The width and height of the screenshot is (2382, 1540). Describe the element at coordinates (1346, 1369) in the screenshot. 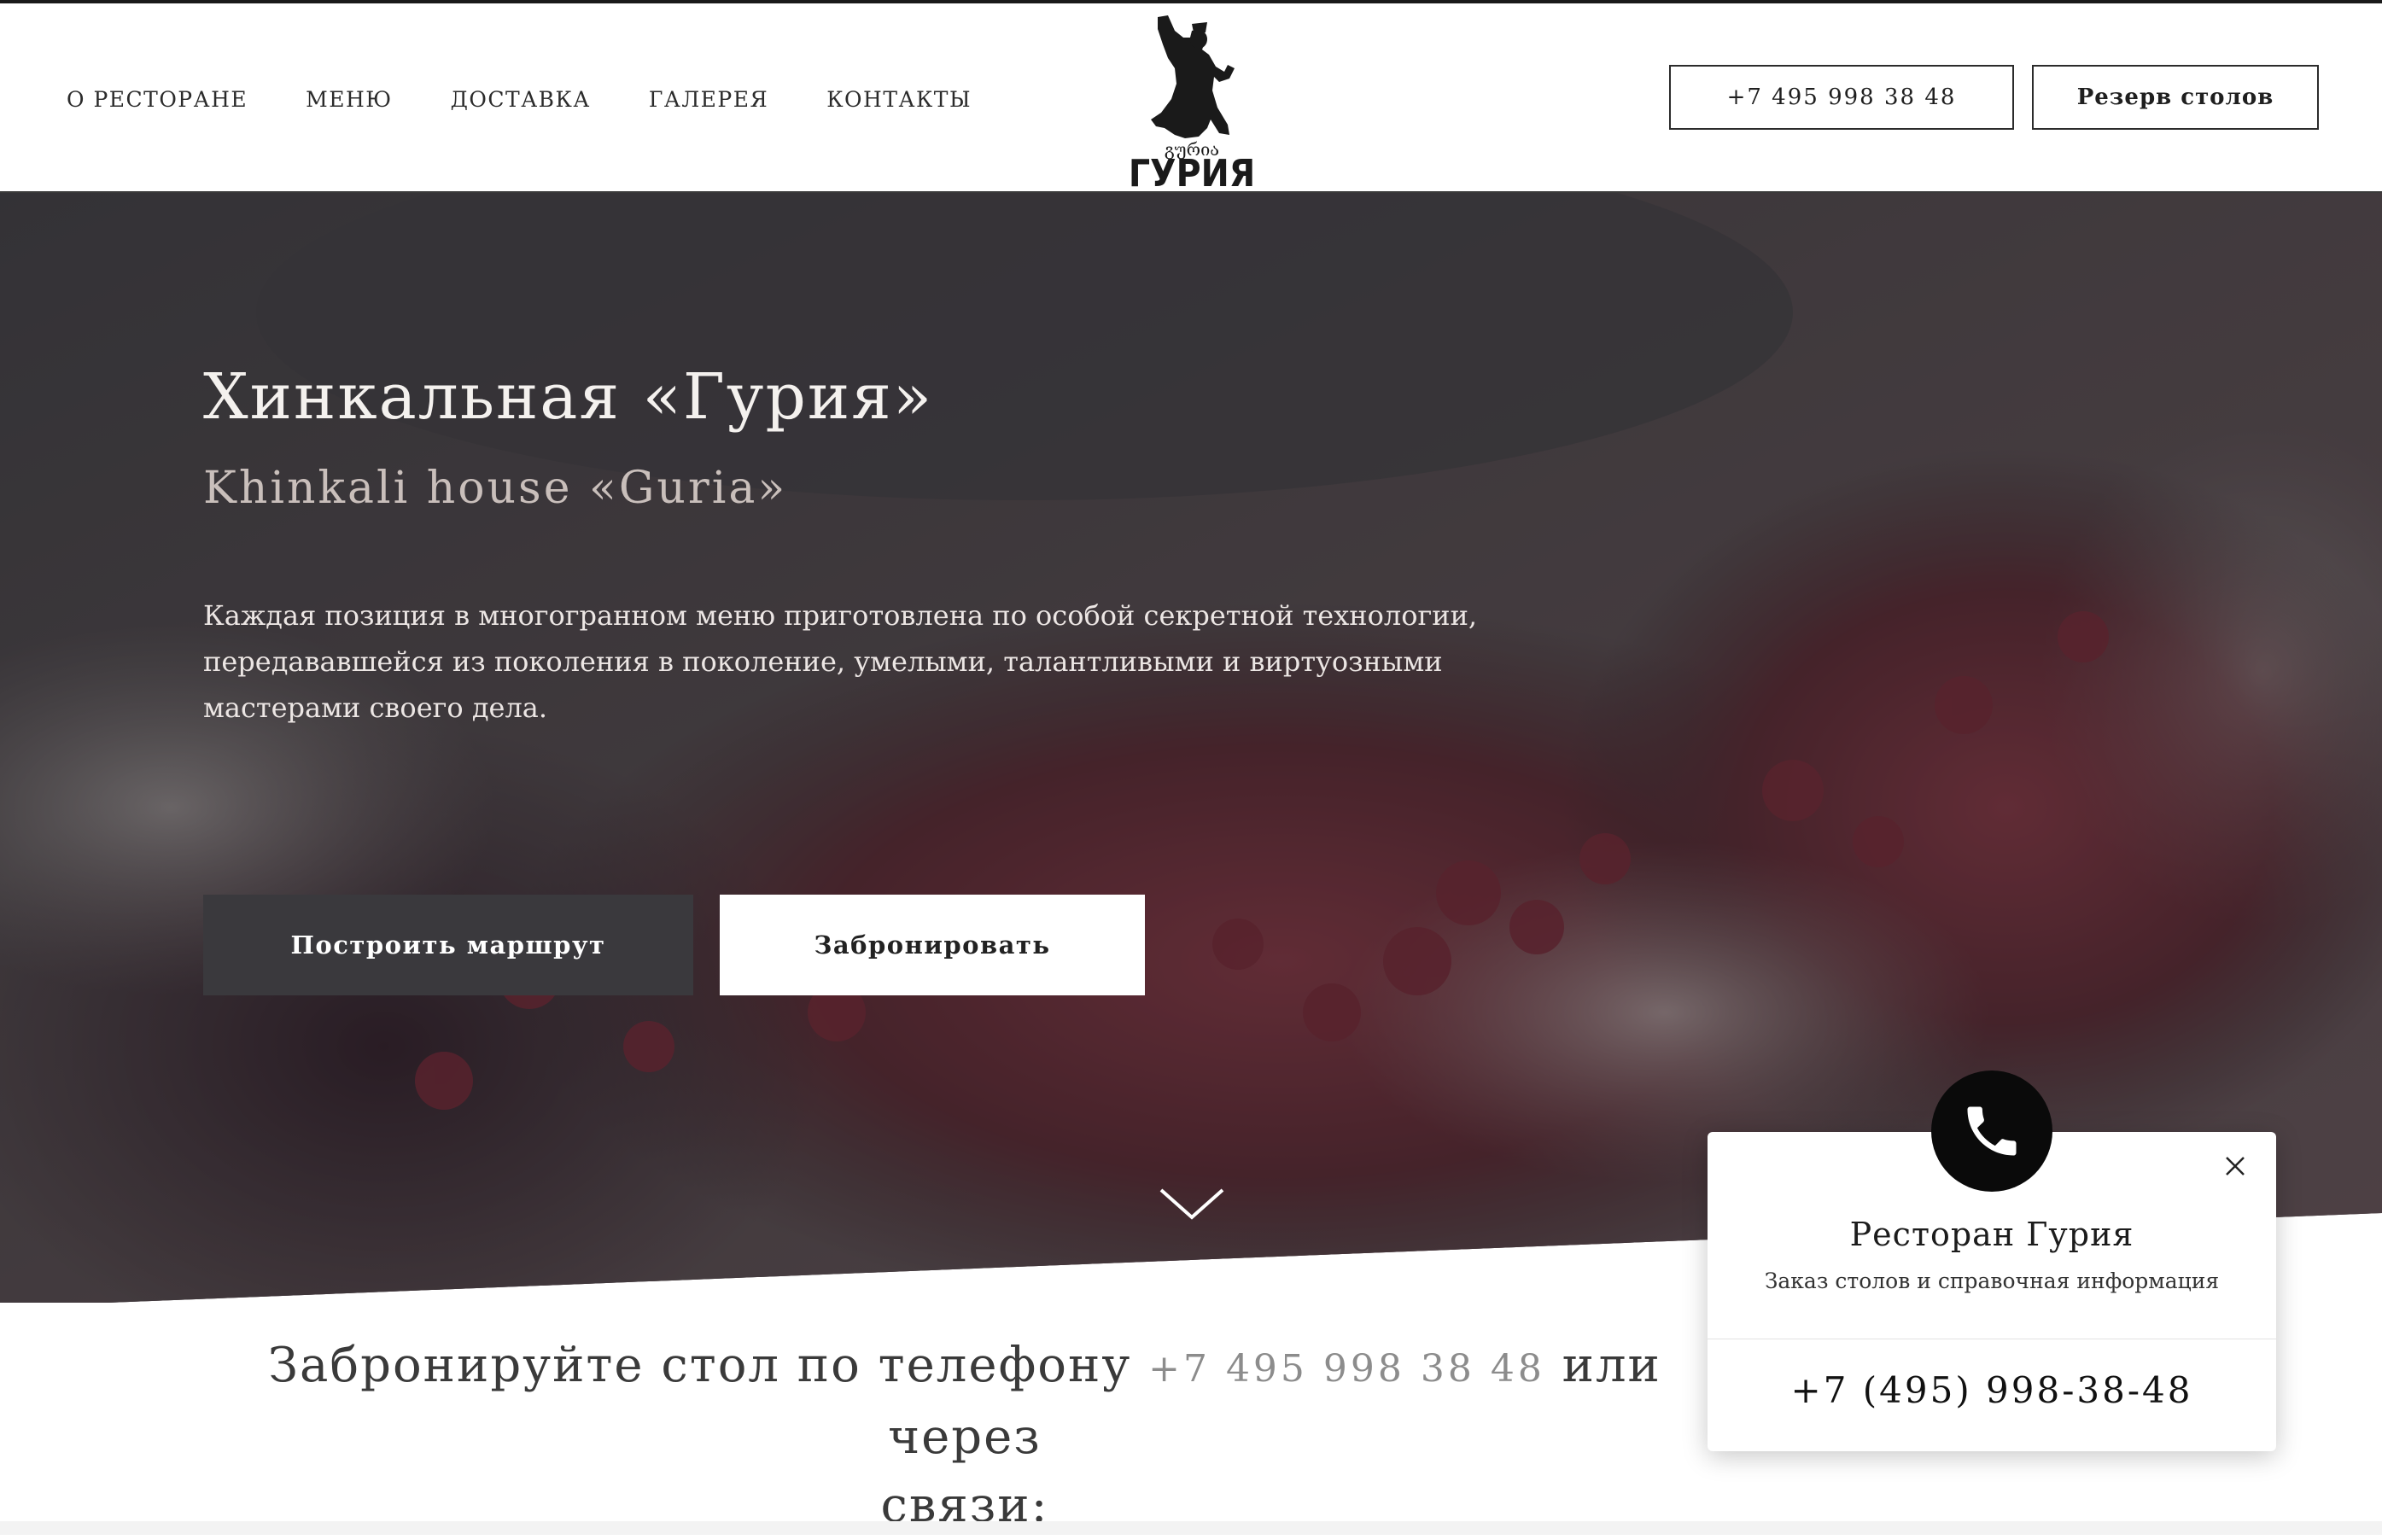

I see `booking-phone-link: +7 495 998 38 48` at that location.